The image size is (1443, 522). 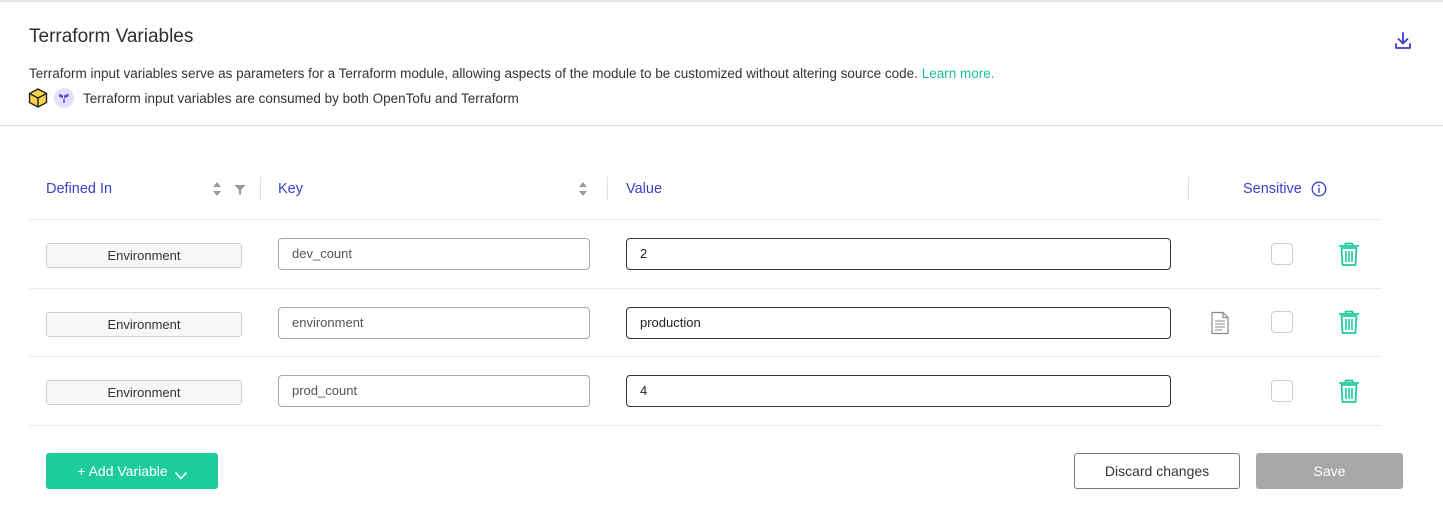 What do you see at coordinates (290, 189) in the screenshot?
I see `column-header-key: Key` at bounding box center [290, 189].